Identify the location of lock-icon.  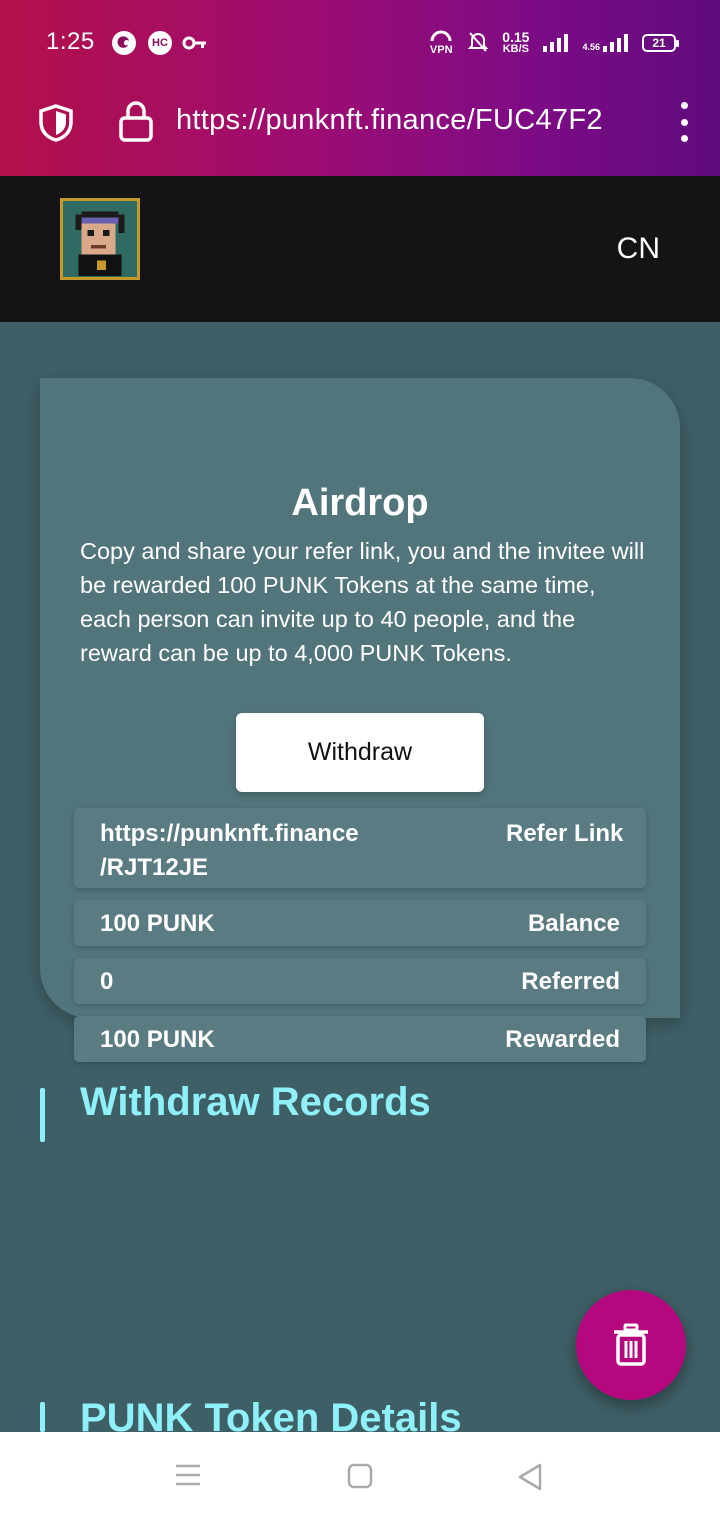
(136, 123).